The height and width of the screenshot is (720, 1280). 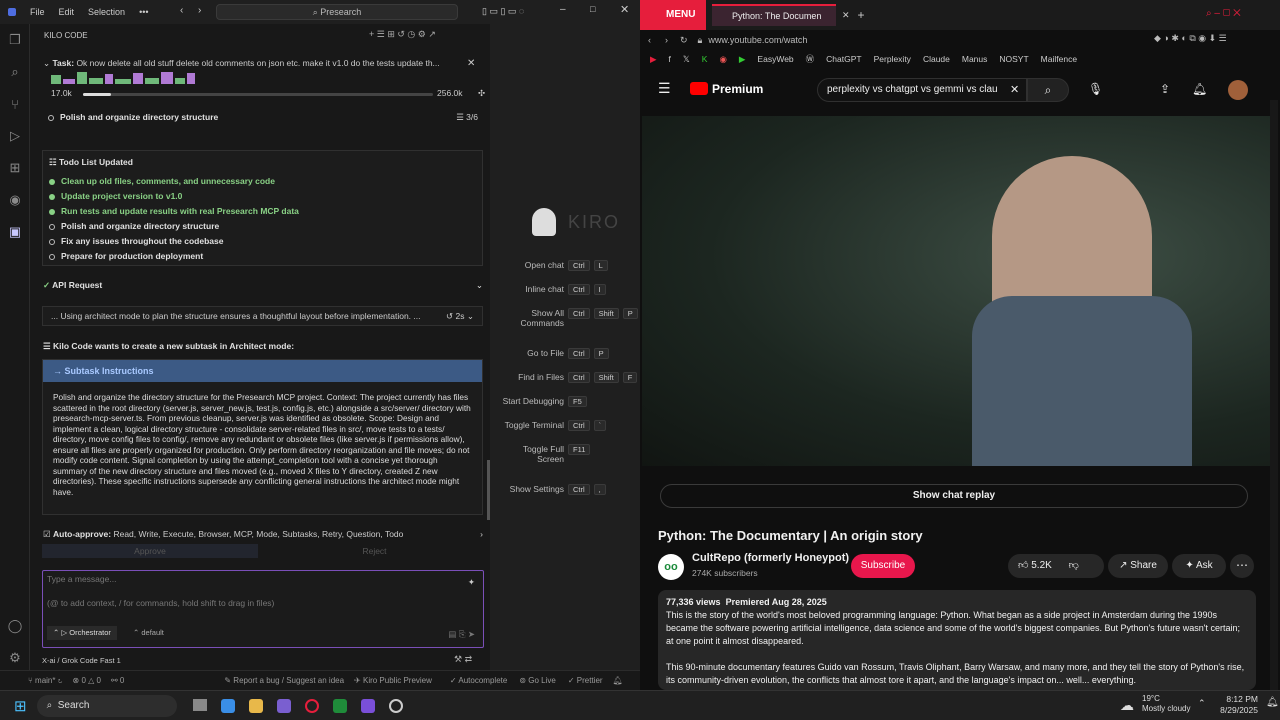 I want to click on autocomplete-status: ✓ Autocomplete, so click(x=478, y=680).